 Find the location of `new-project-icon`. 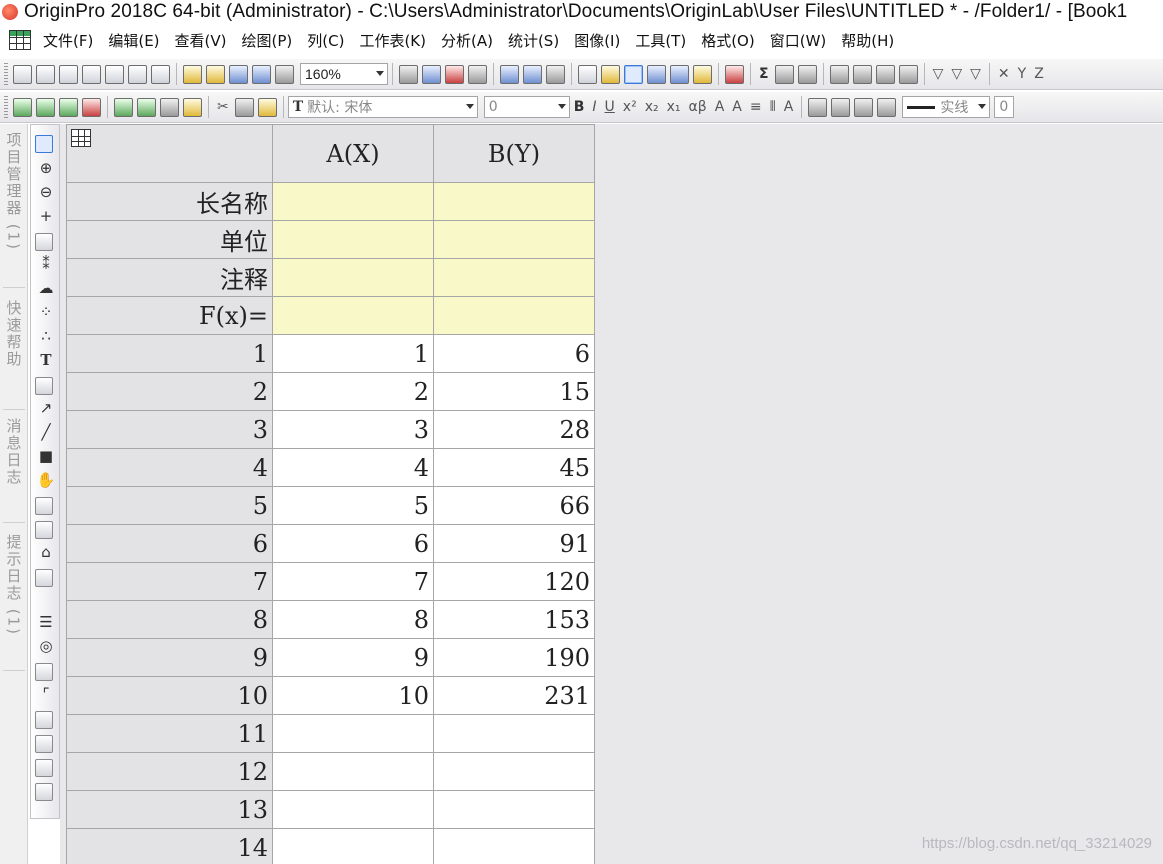

new-project-icon is located at coordinates (22, 74).